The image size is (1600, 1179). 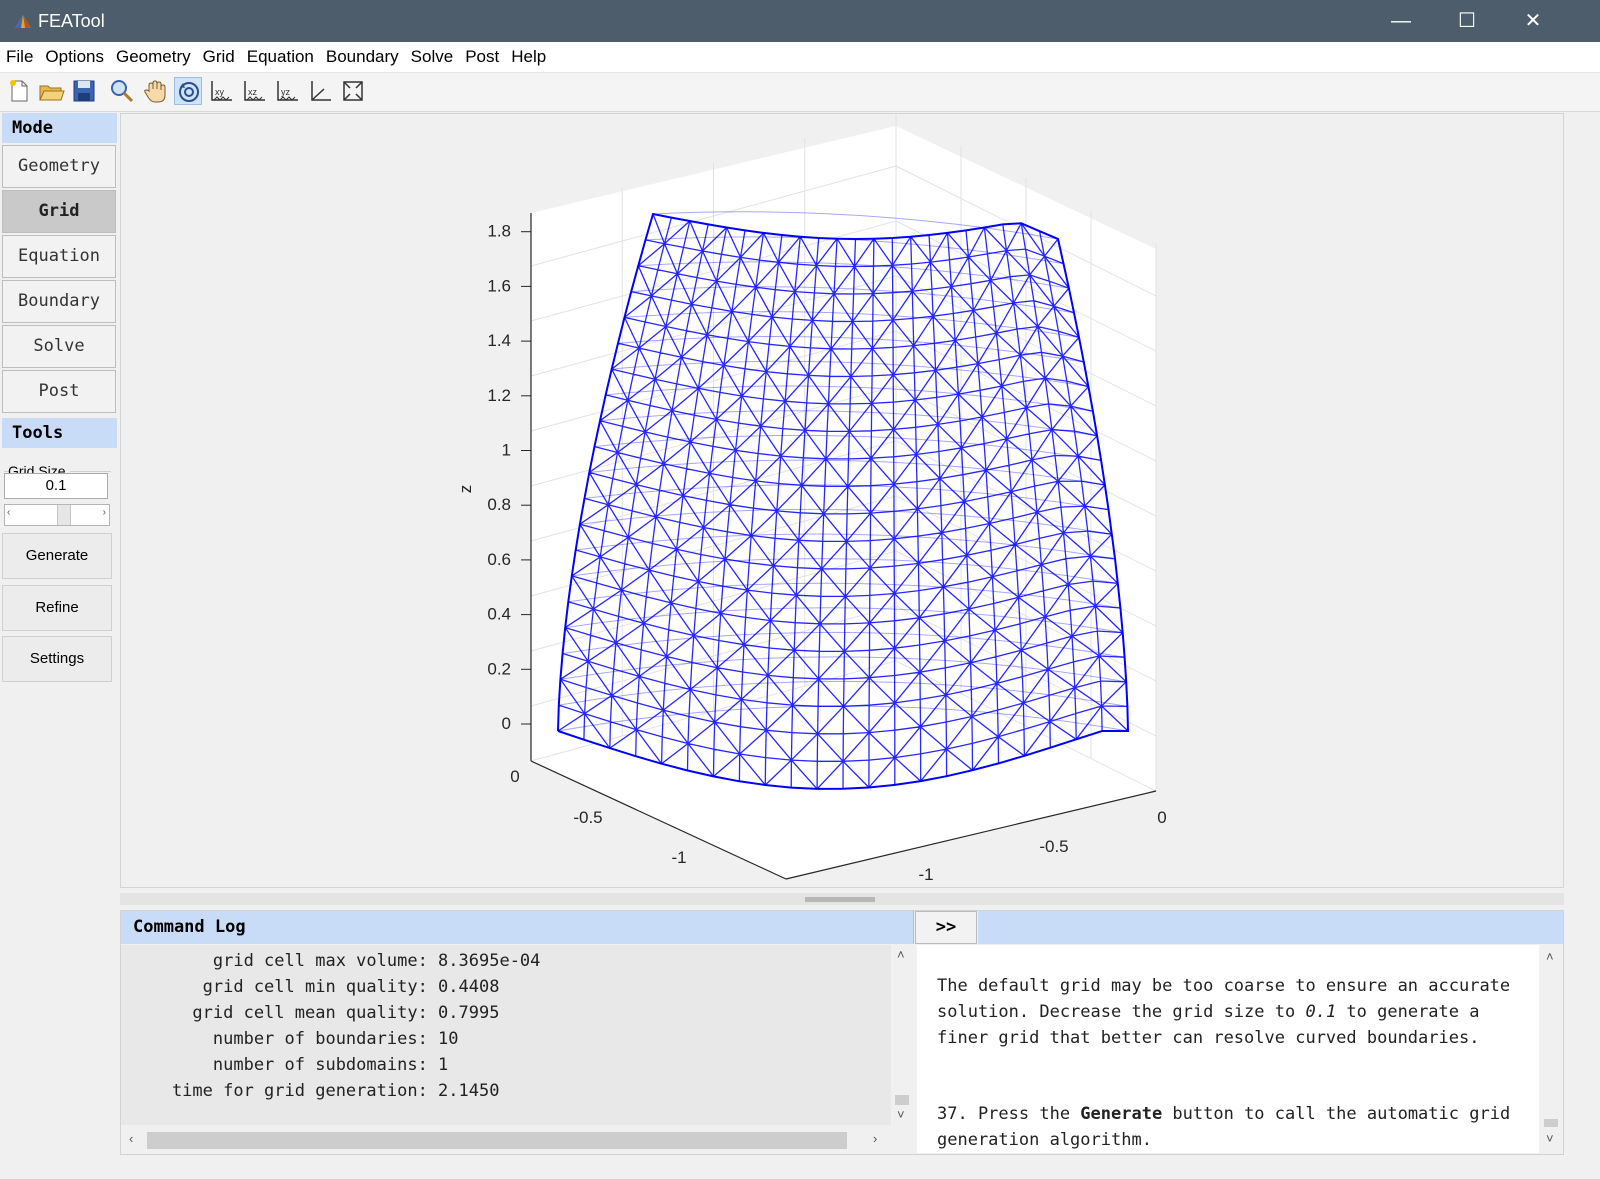 I want to click on menu-equation: Equation, so click(x=280, y=54).